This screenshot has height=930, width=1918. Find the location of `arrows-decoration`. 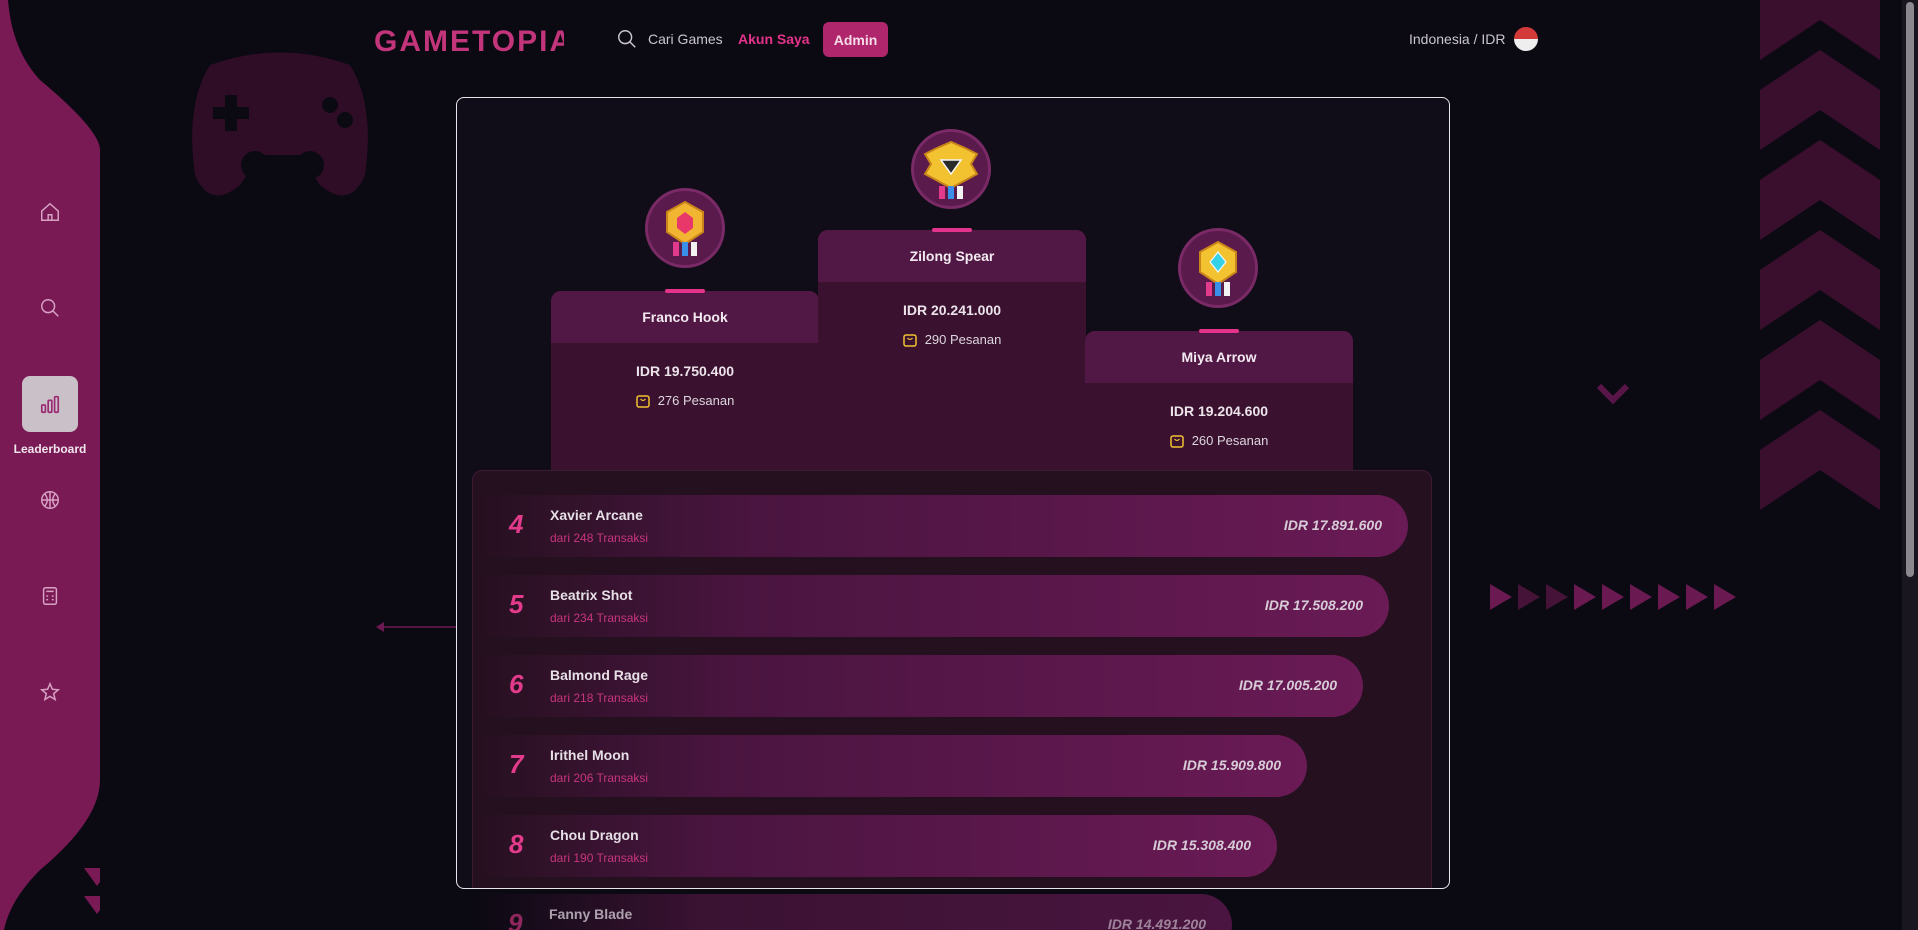

arrows-decoration is located at coordinates (1613, 597).